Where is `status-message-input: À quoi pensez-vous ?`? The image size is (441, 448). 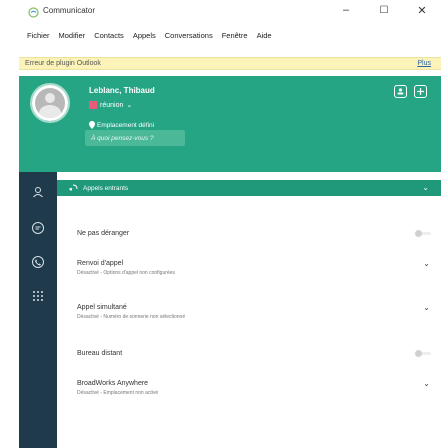
status-message-input: À quoi pensez-vous ? is located at coordinates (135, 138).